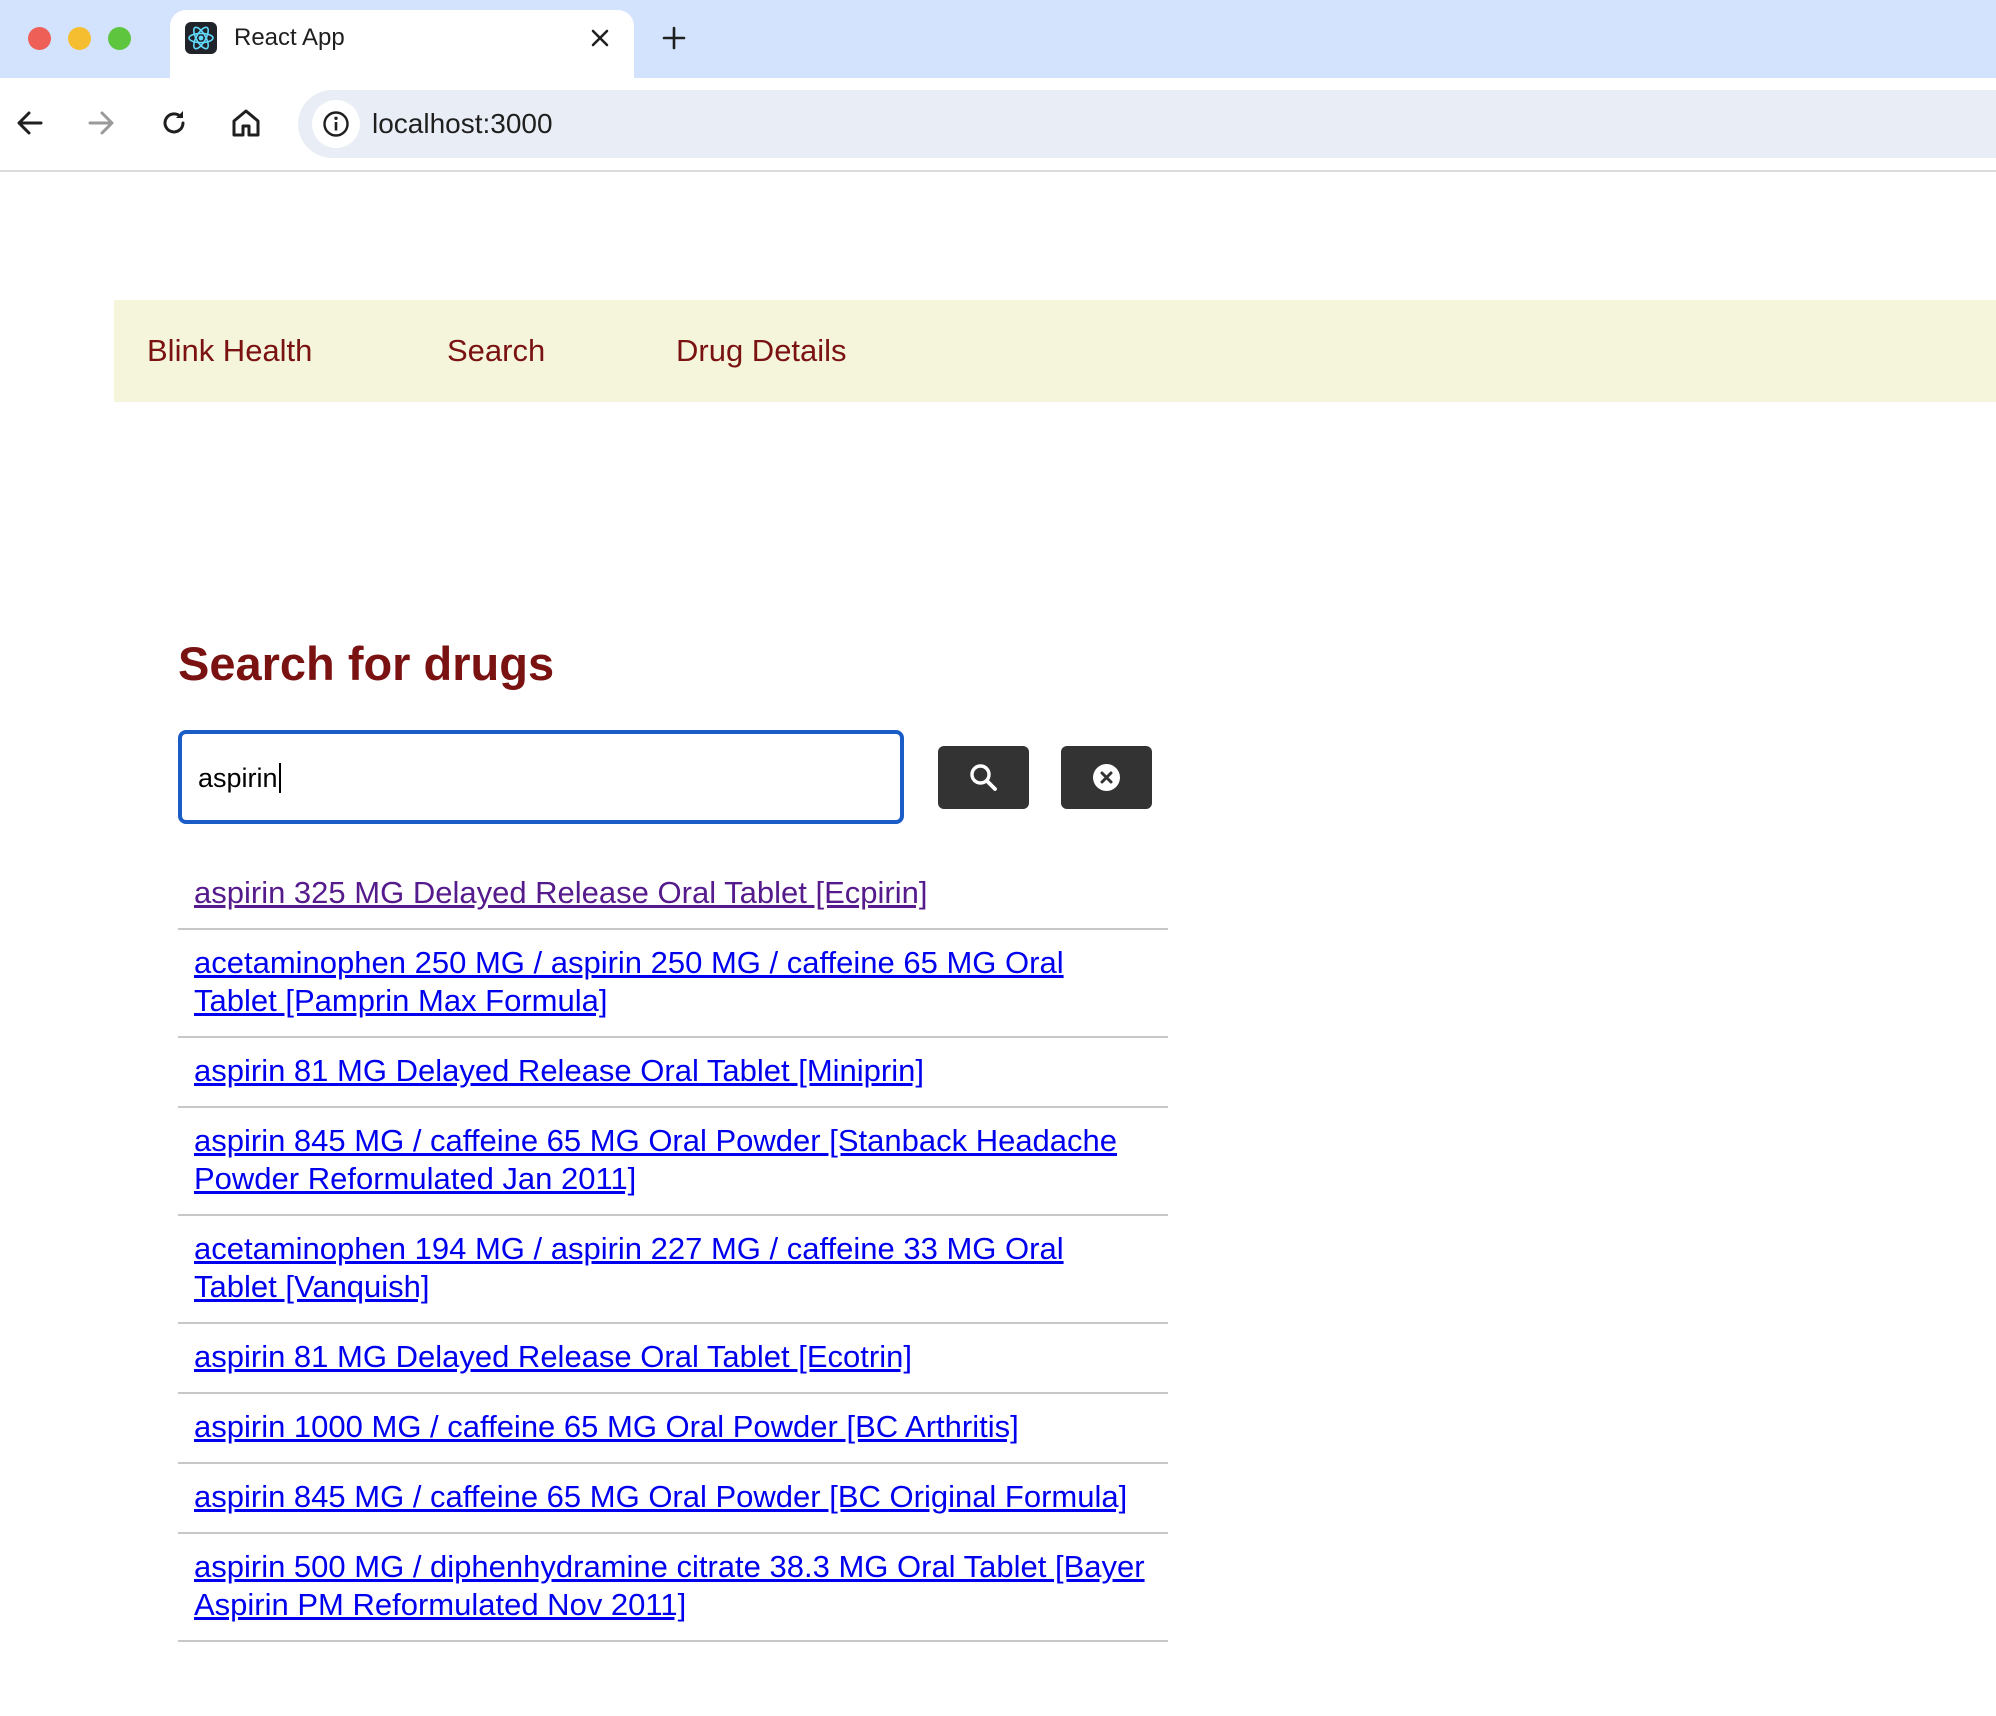  I want to click on back-arrow-icon, so click(30, 123).